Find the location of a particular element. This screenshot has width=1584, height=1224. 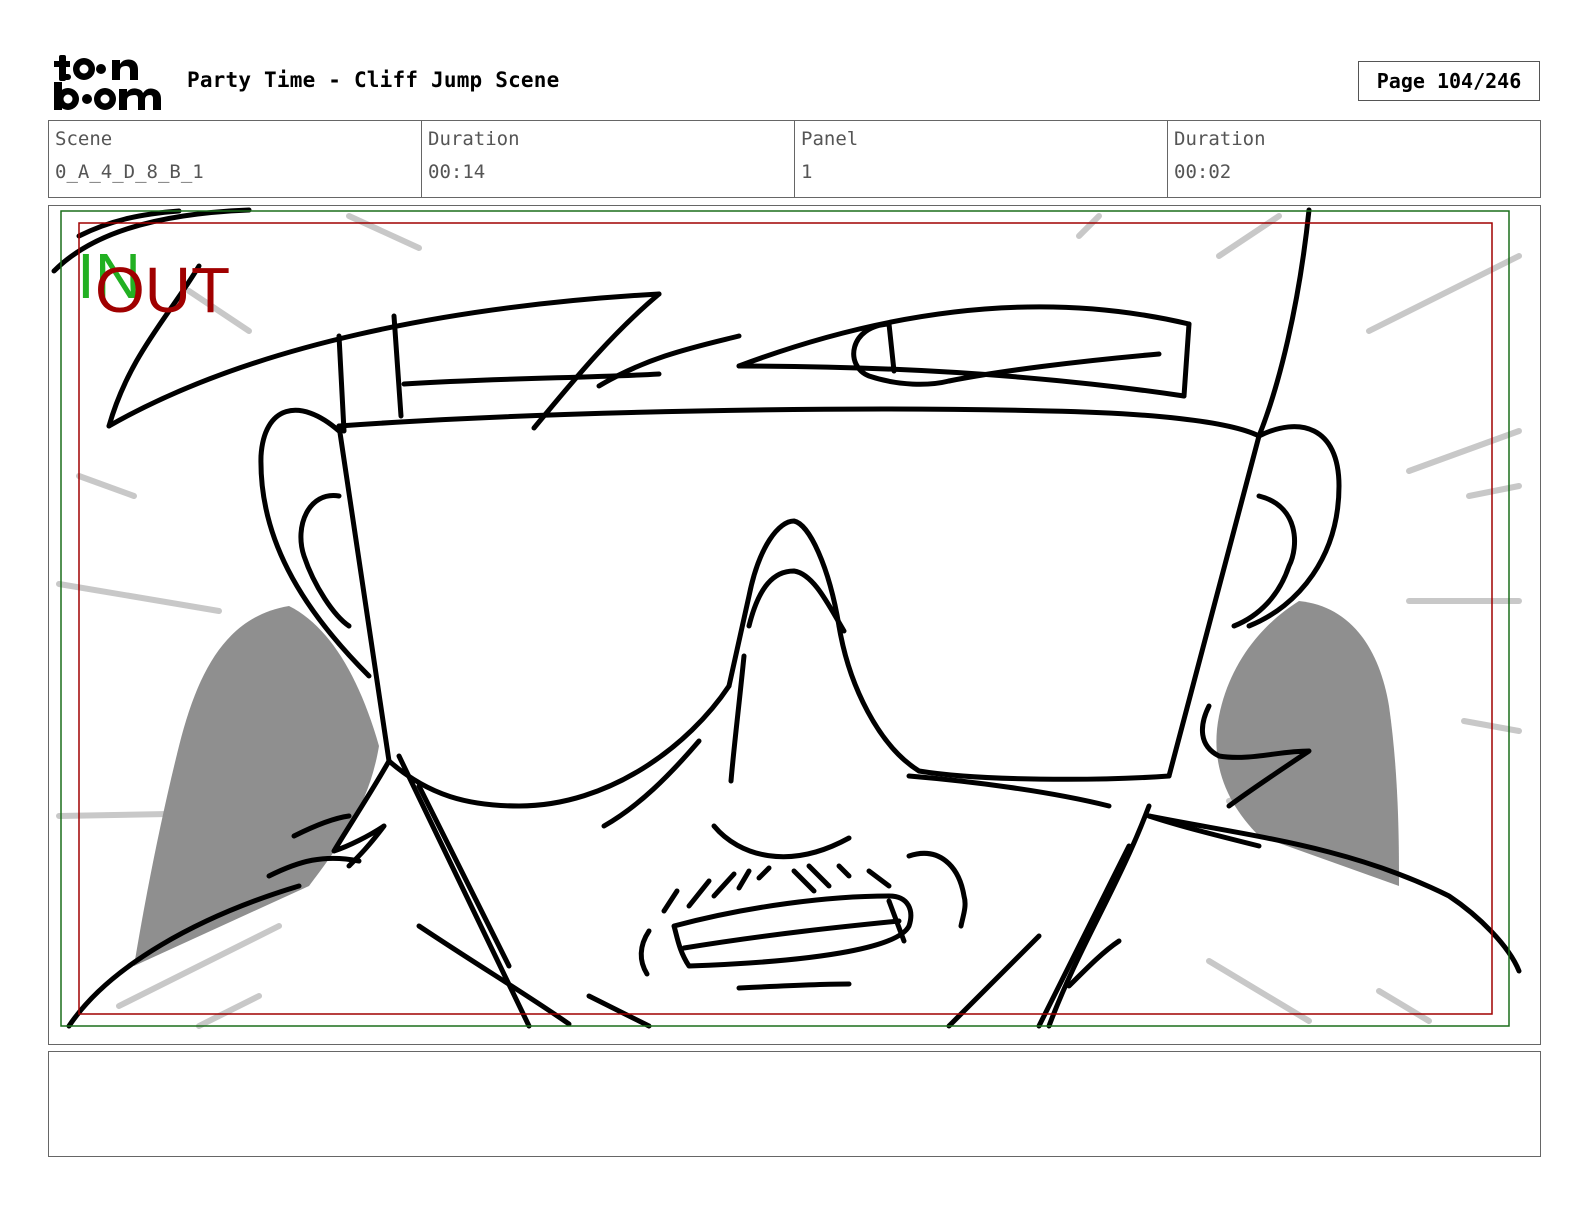

toonboom-logo is located at coordinates (108, 82).